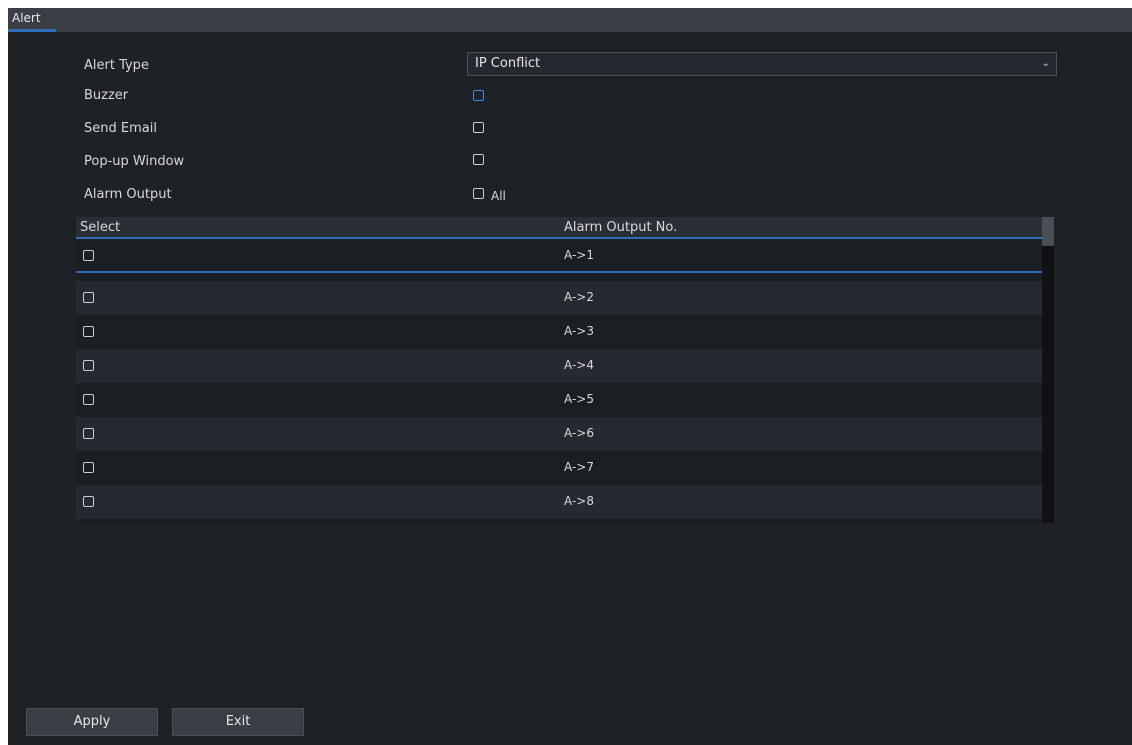  I want to click on table-row: A->2, so click(559, 298).